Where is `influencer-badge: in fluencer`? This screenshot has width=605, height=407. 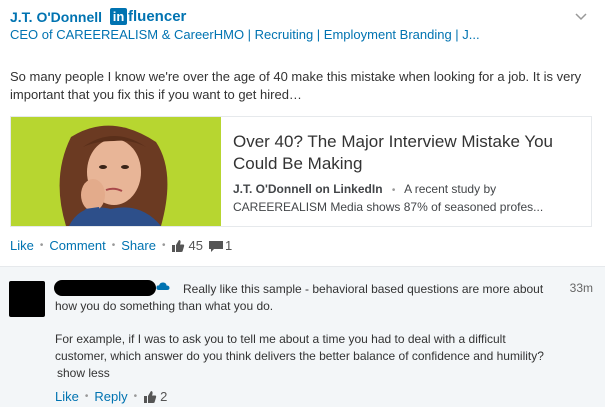
influencer-badge: in fluencer is located at coordinates (148, 16).